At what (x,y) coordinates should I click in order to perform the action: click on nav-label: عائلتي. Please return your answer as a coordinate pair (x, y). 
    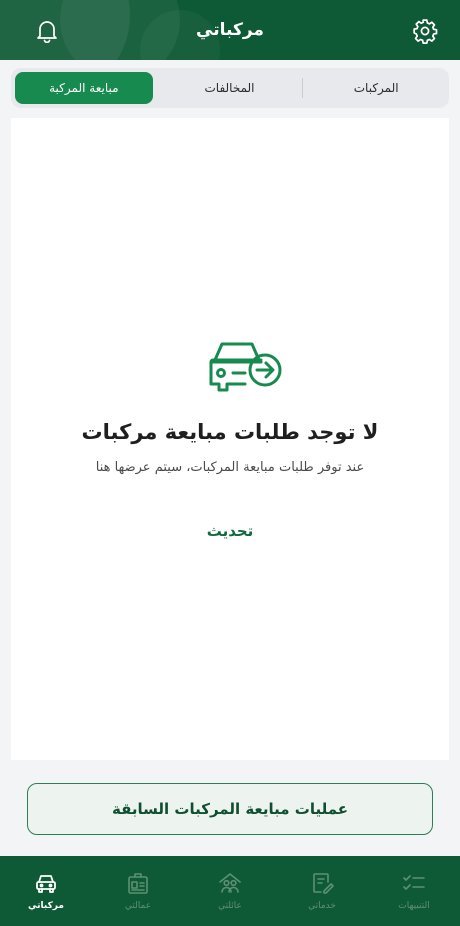
    Looking at the image, I should click on (230, 906).